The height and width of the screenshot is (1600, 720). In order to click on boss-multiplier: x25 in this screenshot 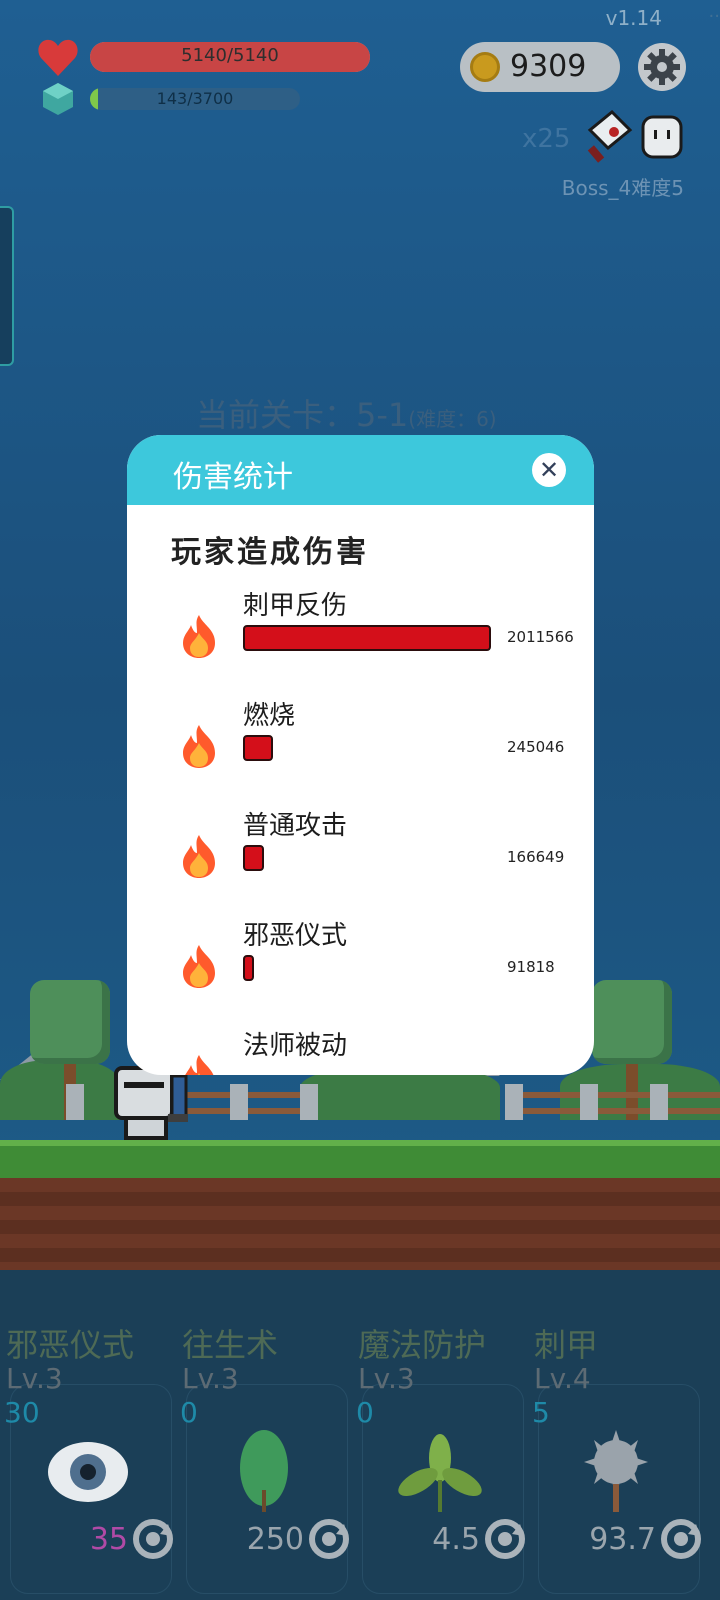, I will do `click(546, 139)`.